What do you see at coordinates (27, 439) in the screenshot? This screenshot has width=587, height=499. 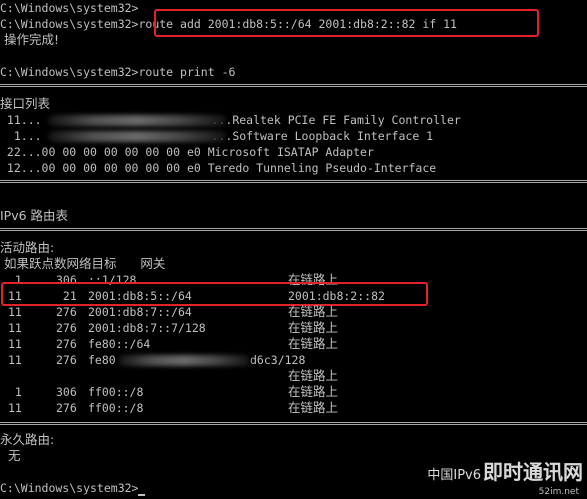 I see `persistent-routes-header: 永久路由:` at bounding box center [27, 439].